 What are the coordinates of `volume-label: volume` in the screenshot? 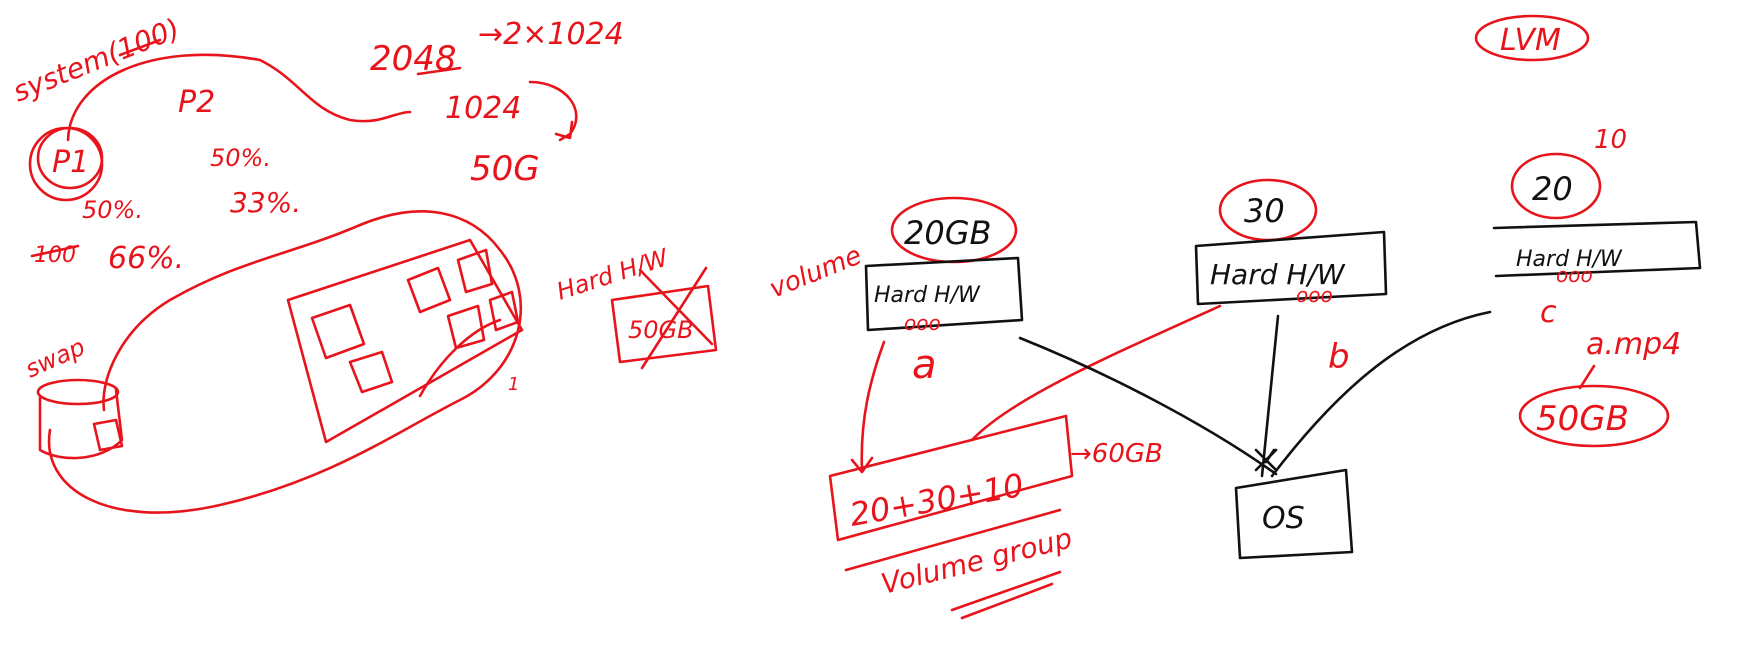 It's located at (815, 273).